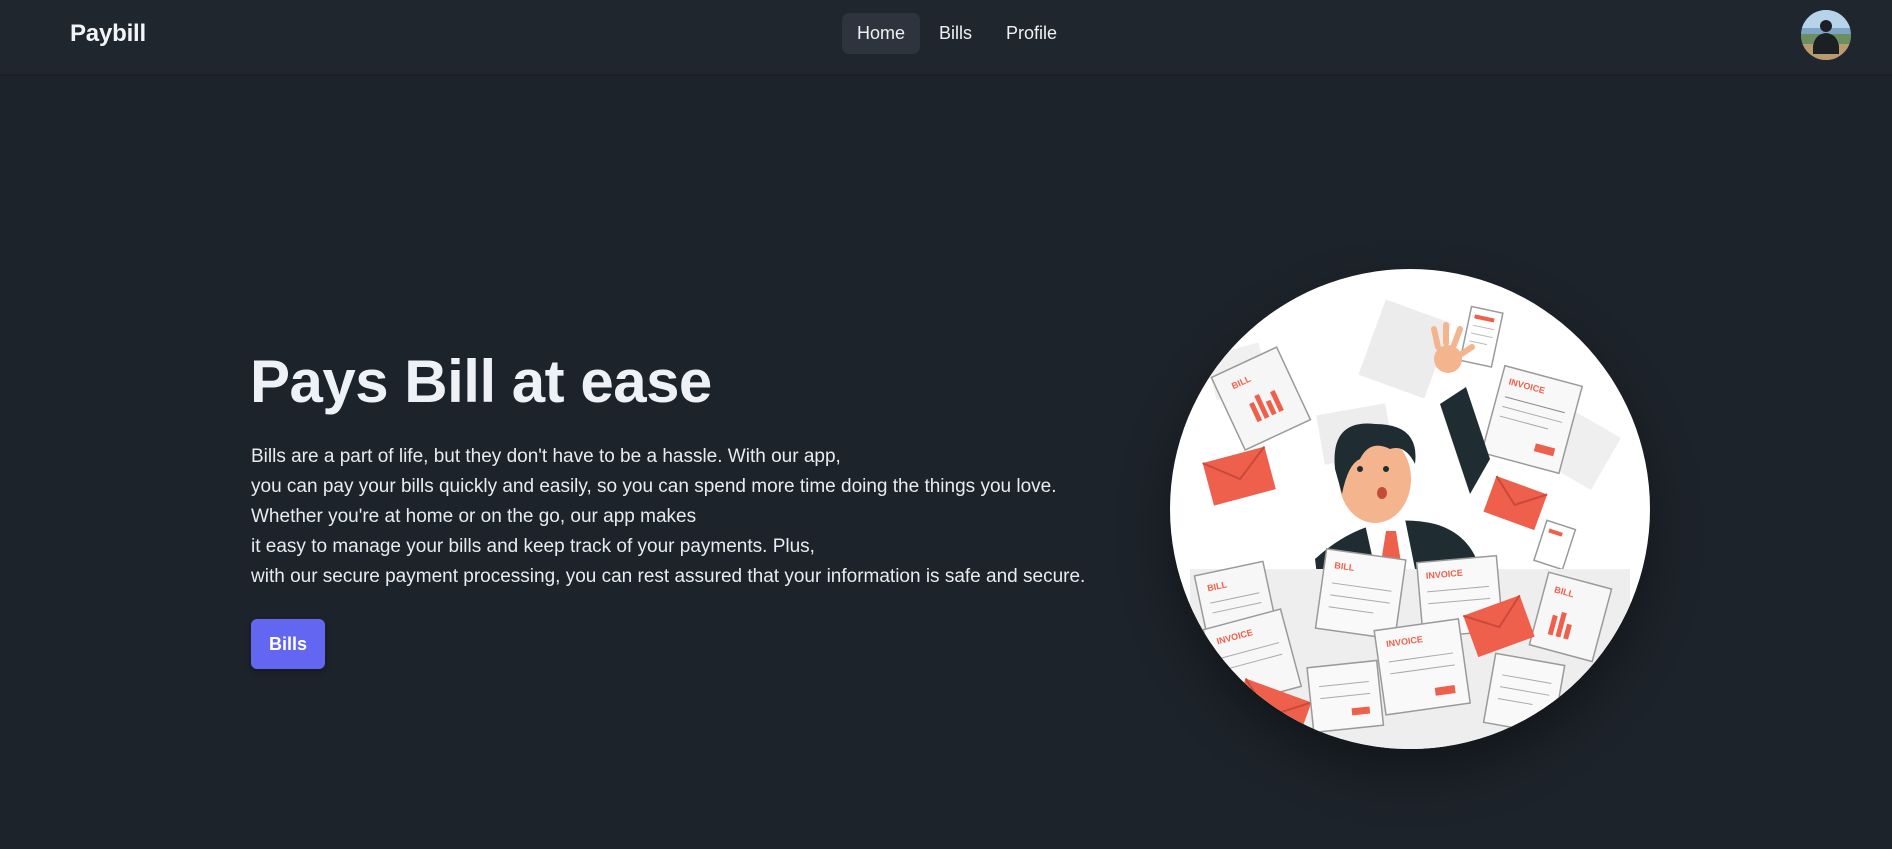 Image resolution: width=1892 pixels, height=849 pixels. I want to click on user-avatar, so click(1826, 35).